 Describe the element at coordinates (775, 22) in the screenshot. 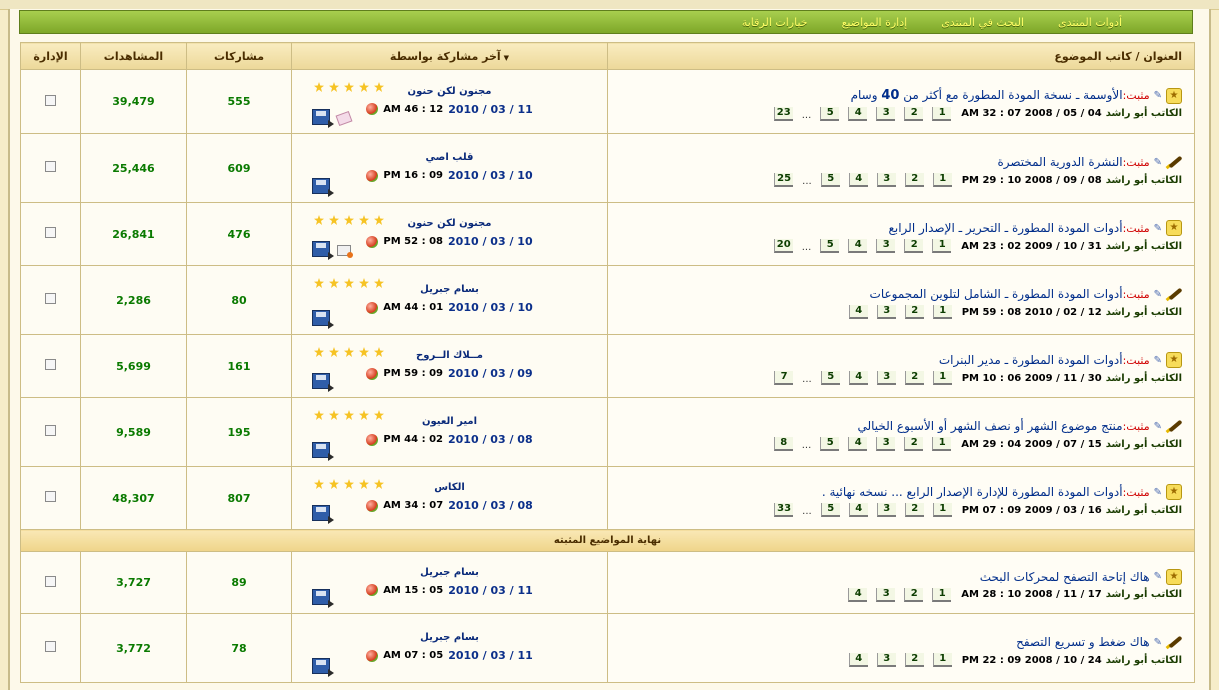

I see `nav-moderation-options: خيارات الرقابة` at that location.